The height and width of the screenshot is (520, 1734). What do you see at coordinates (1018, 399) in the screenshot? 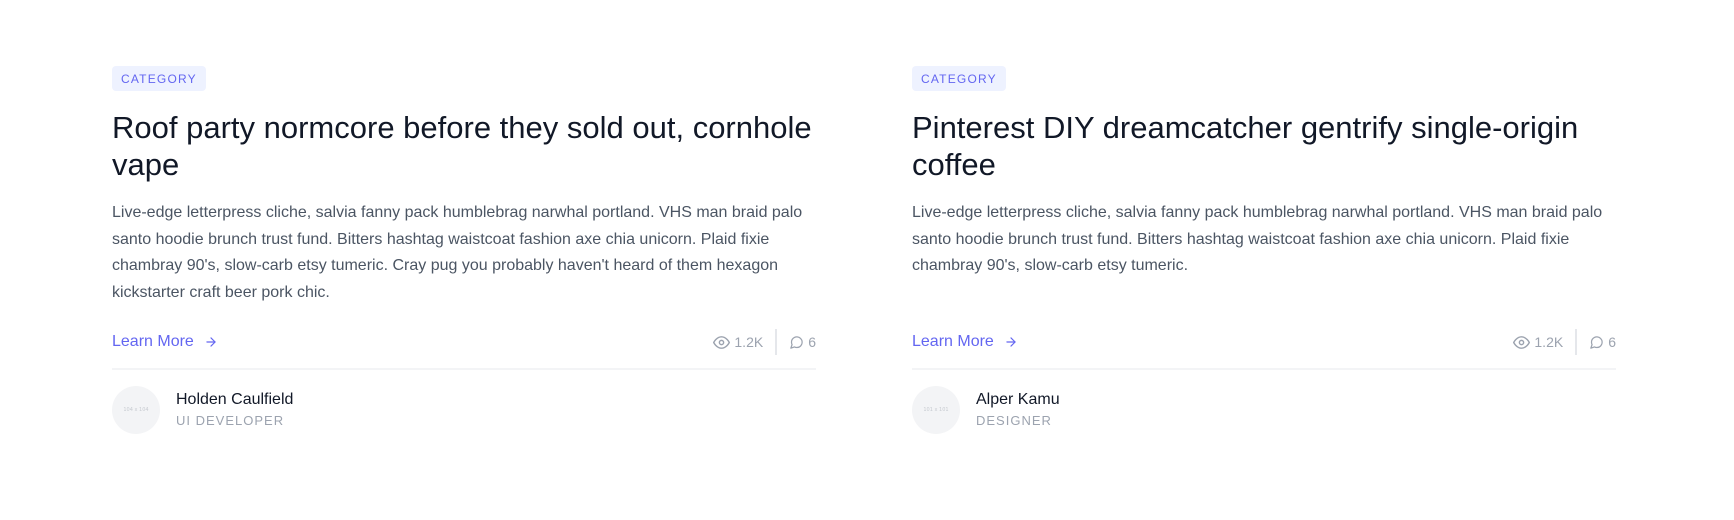
I see `author-name: Alper Kamu` at bounding box center [1018, 399].